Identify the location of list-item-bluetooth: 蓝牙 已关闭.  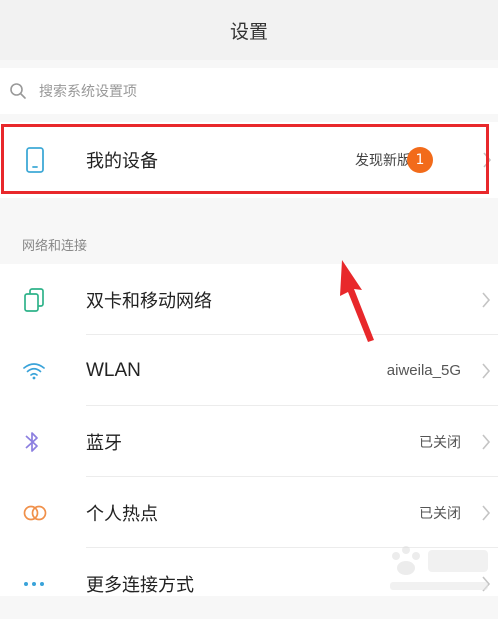
(249, 441).